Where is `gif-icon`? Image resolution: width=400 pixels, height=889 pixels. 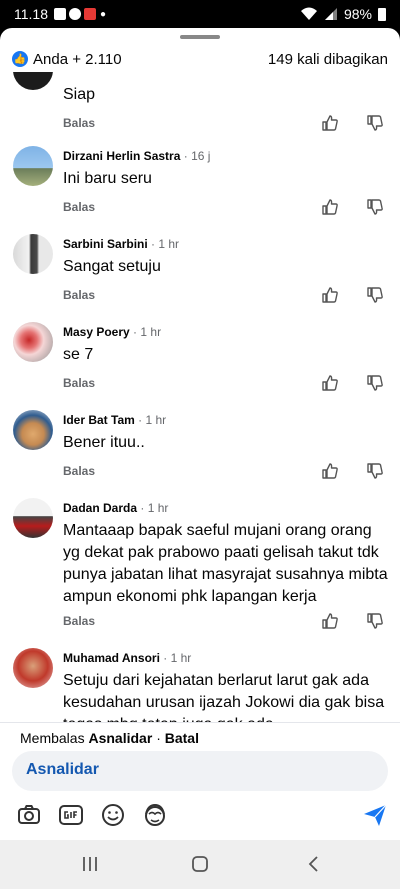
gif-icon is located at coordinates (71, 815).